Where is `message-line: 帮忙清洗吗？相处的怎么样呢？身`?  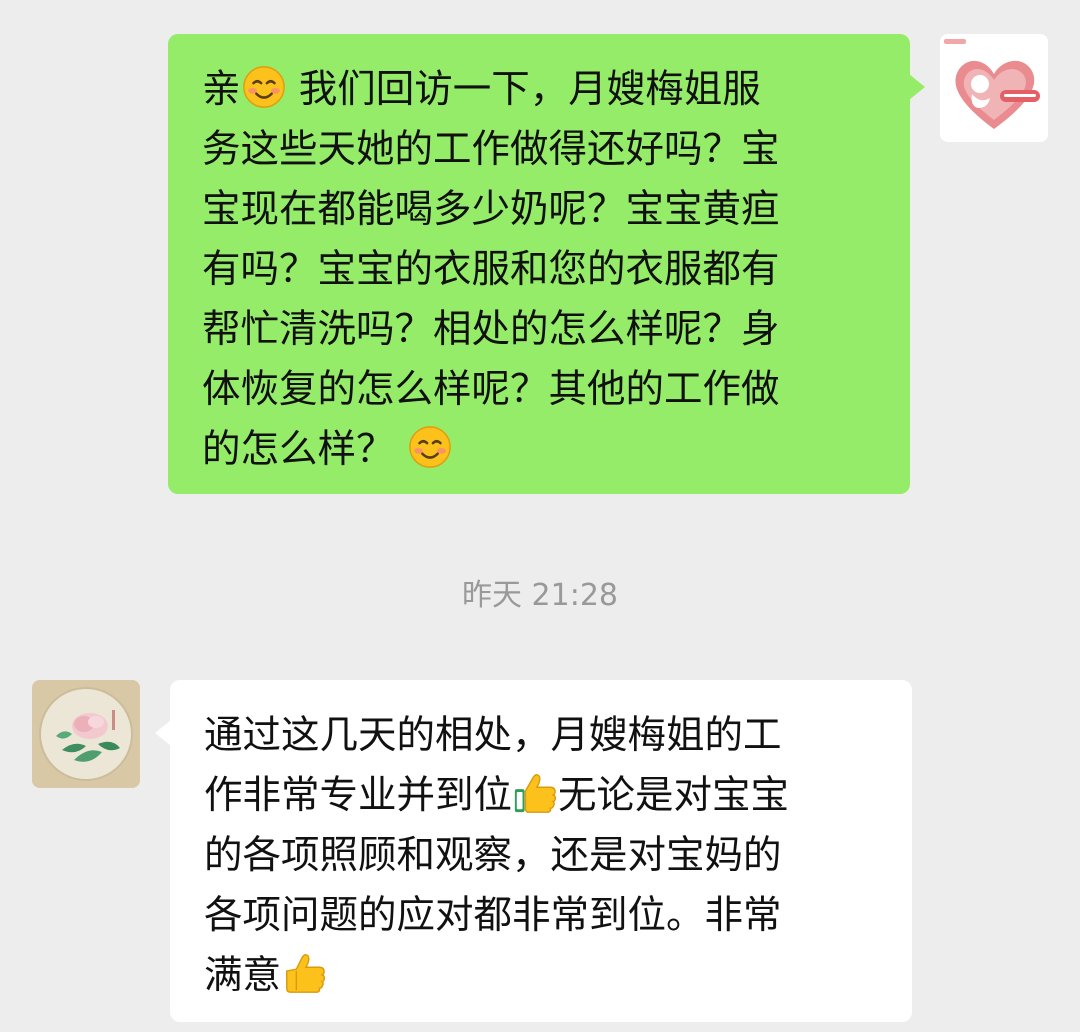
message-line: 帮忙清洗吗？相处的怎么样呢？身 is located at coordinates (491, 329).